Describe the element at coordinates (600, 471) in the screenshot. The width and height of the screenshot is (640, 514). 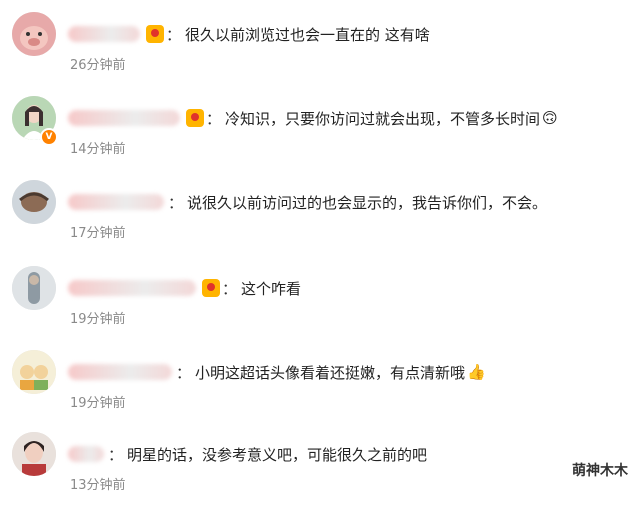
I see `watermark: 萌神木木` at that location.